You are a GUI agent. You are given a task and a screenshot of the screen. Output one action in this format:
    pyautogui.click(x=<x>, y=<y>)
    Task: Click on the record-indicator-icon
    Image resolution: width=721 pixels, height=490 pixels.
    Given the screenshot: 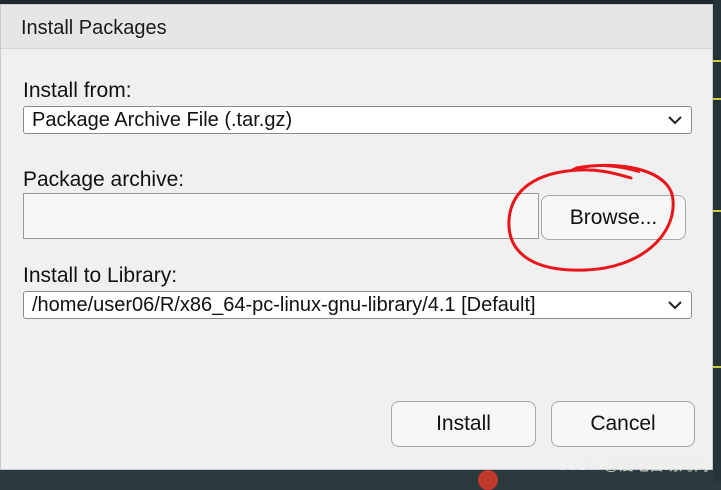 What is the action you would take?
    pyautogui.click(x=488, y=480)
    